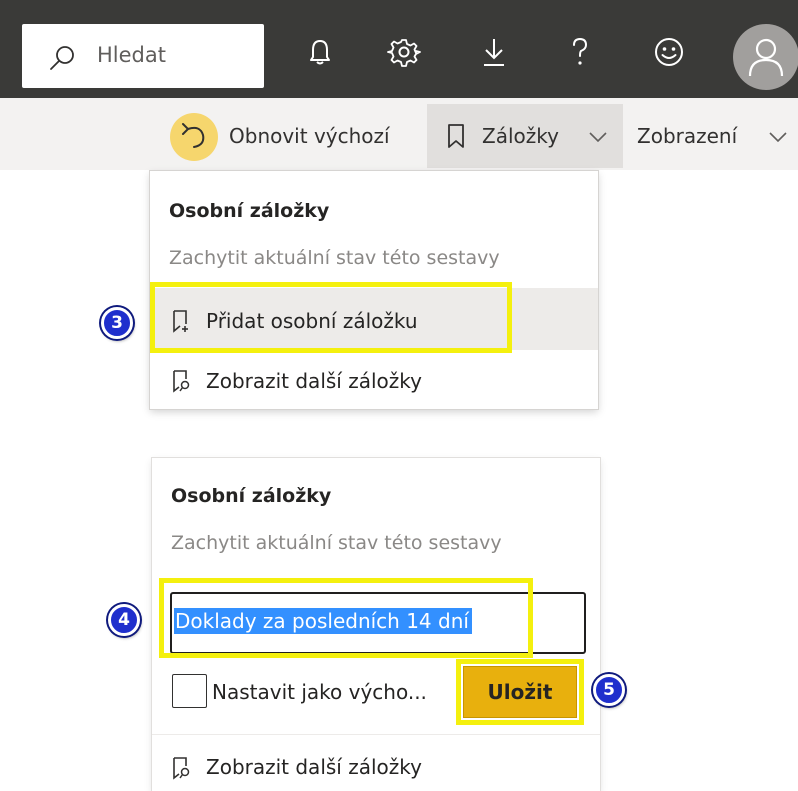  What do you see at coordinates (131, 55) in the screenshot?
I see `search-placeholder: Hledat` at bounding box center [131, 55].